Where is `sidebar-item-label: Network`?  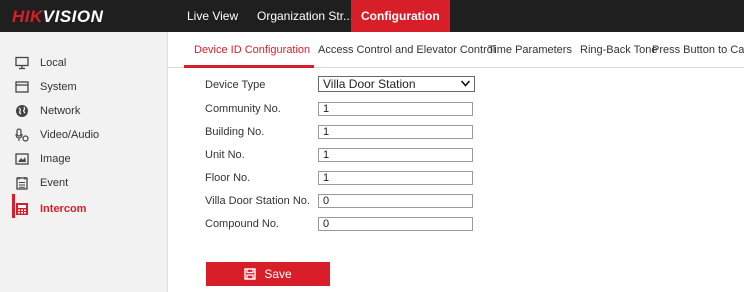 sidebar-item-label: Network is located at coordinates (60, 111).